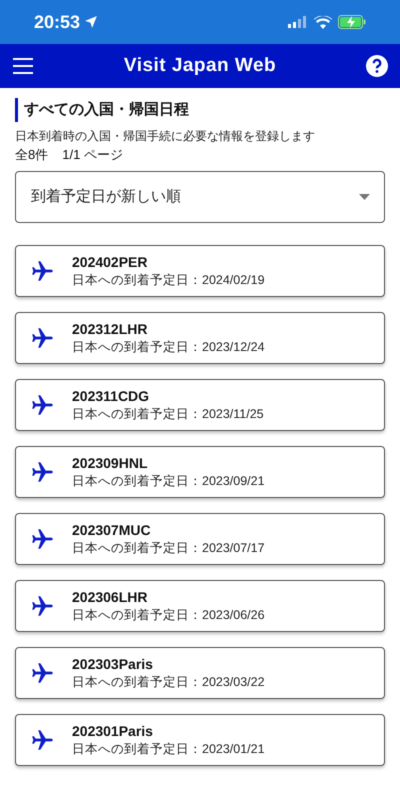 Image resolution: width=400 pixels, height=800 pixels. What do you see at coordinates (364, 197) in the screenshot?
I see `dropdown-caret-icon` at bounding box center [364, 197].